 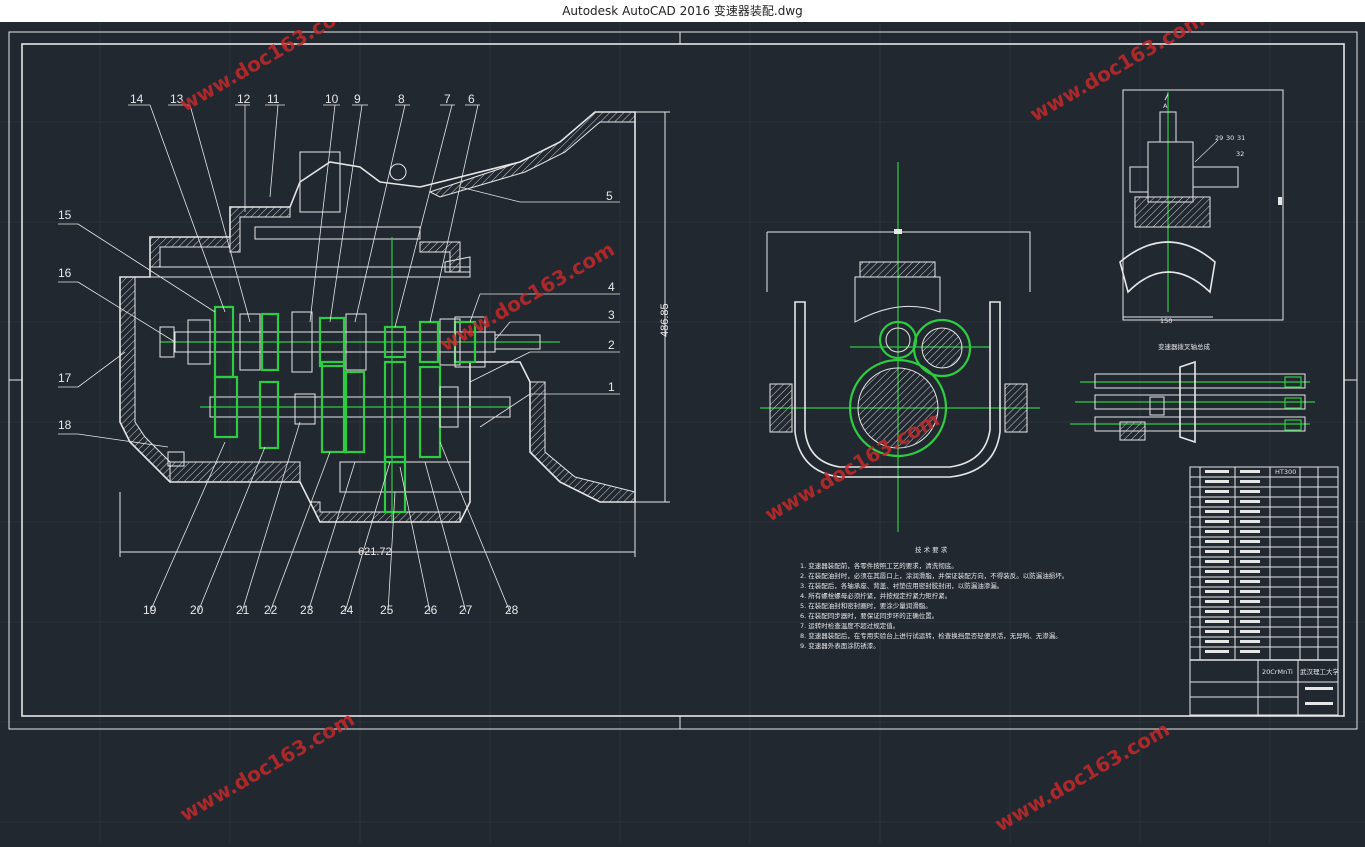 I want to click on part-number: 2, so click(x=611, y=345).